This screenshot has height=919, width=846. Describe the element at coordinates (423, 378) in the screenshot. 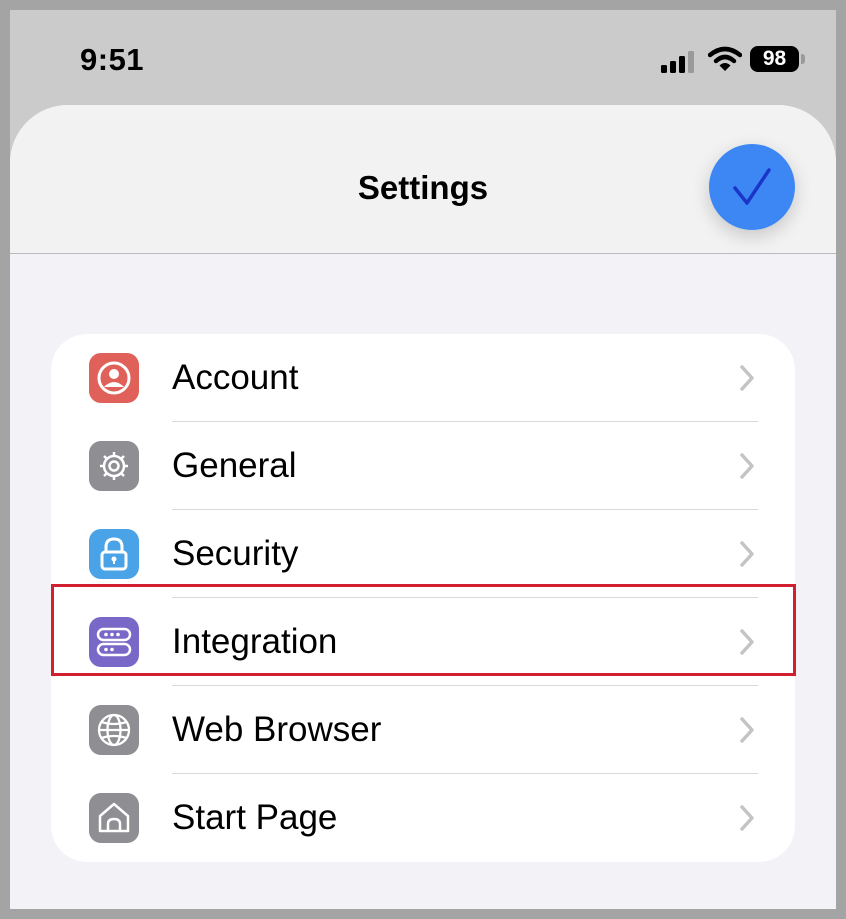

I see `settings-row-account: Account` at that location.